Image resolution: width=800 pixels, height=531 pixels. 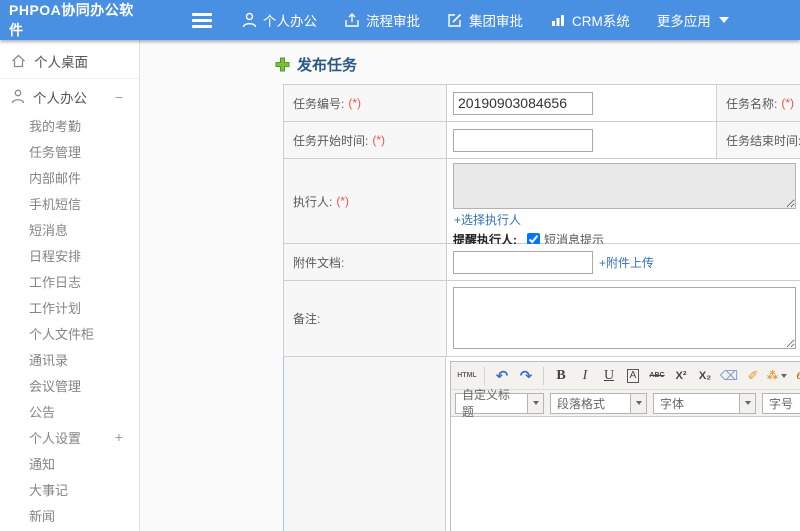 I want to click on strikethrough-button: ABC, so click(x=657, y=376).